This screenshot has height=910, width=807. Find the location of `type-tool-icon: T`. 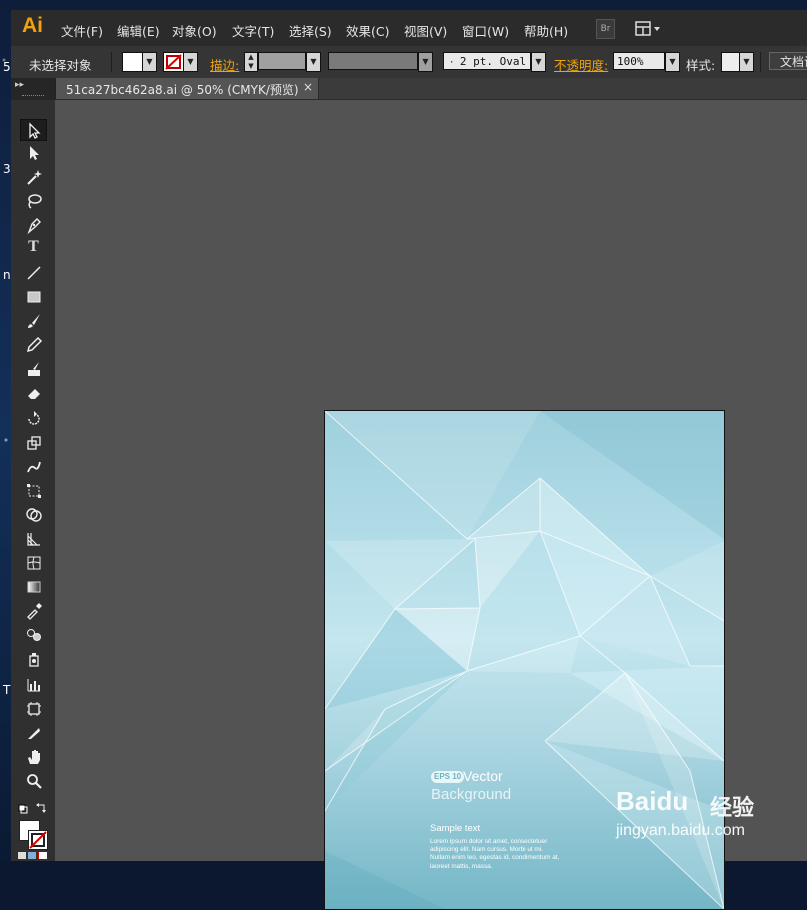

type-tool-icon: T is located at coordinates (33, 249).